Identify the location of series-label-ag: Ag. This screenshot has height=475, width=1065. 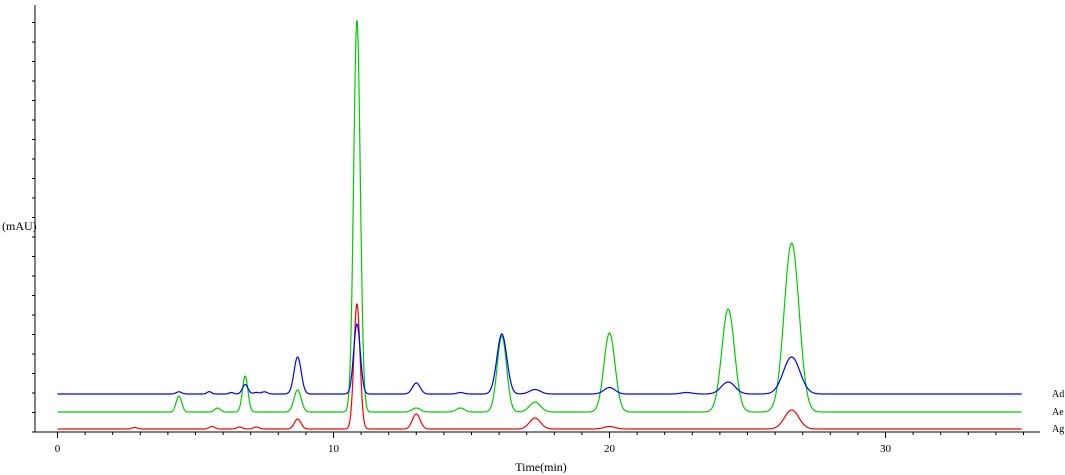
(1058, 429).